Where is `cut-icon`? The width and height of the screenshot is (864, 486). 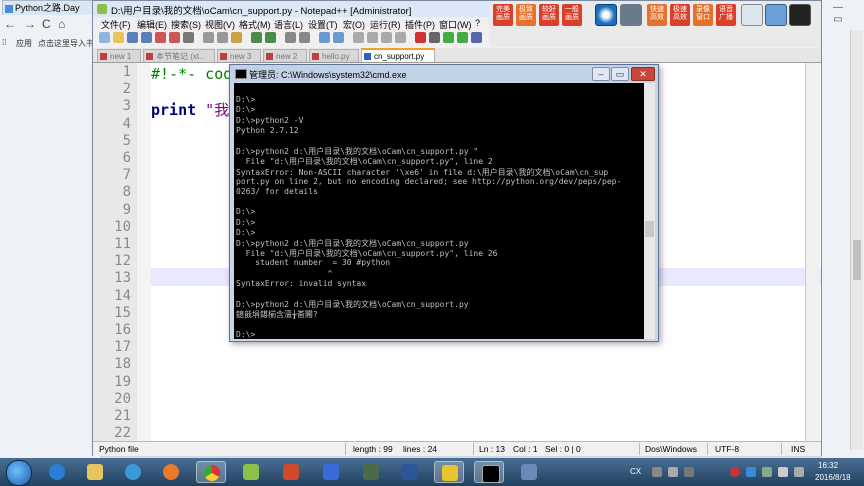 cut-icon is located at coordinates (208, 37).